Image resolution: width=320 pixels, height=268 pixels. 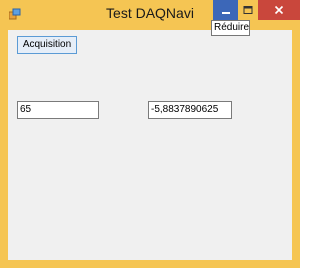 What do you see at coordinates (150, 15) in the screenshot?
I see `title-bar: Test DAQNavi` at bounding box center [150, 15].